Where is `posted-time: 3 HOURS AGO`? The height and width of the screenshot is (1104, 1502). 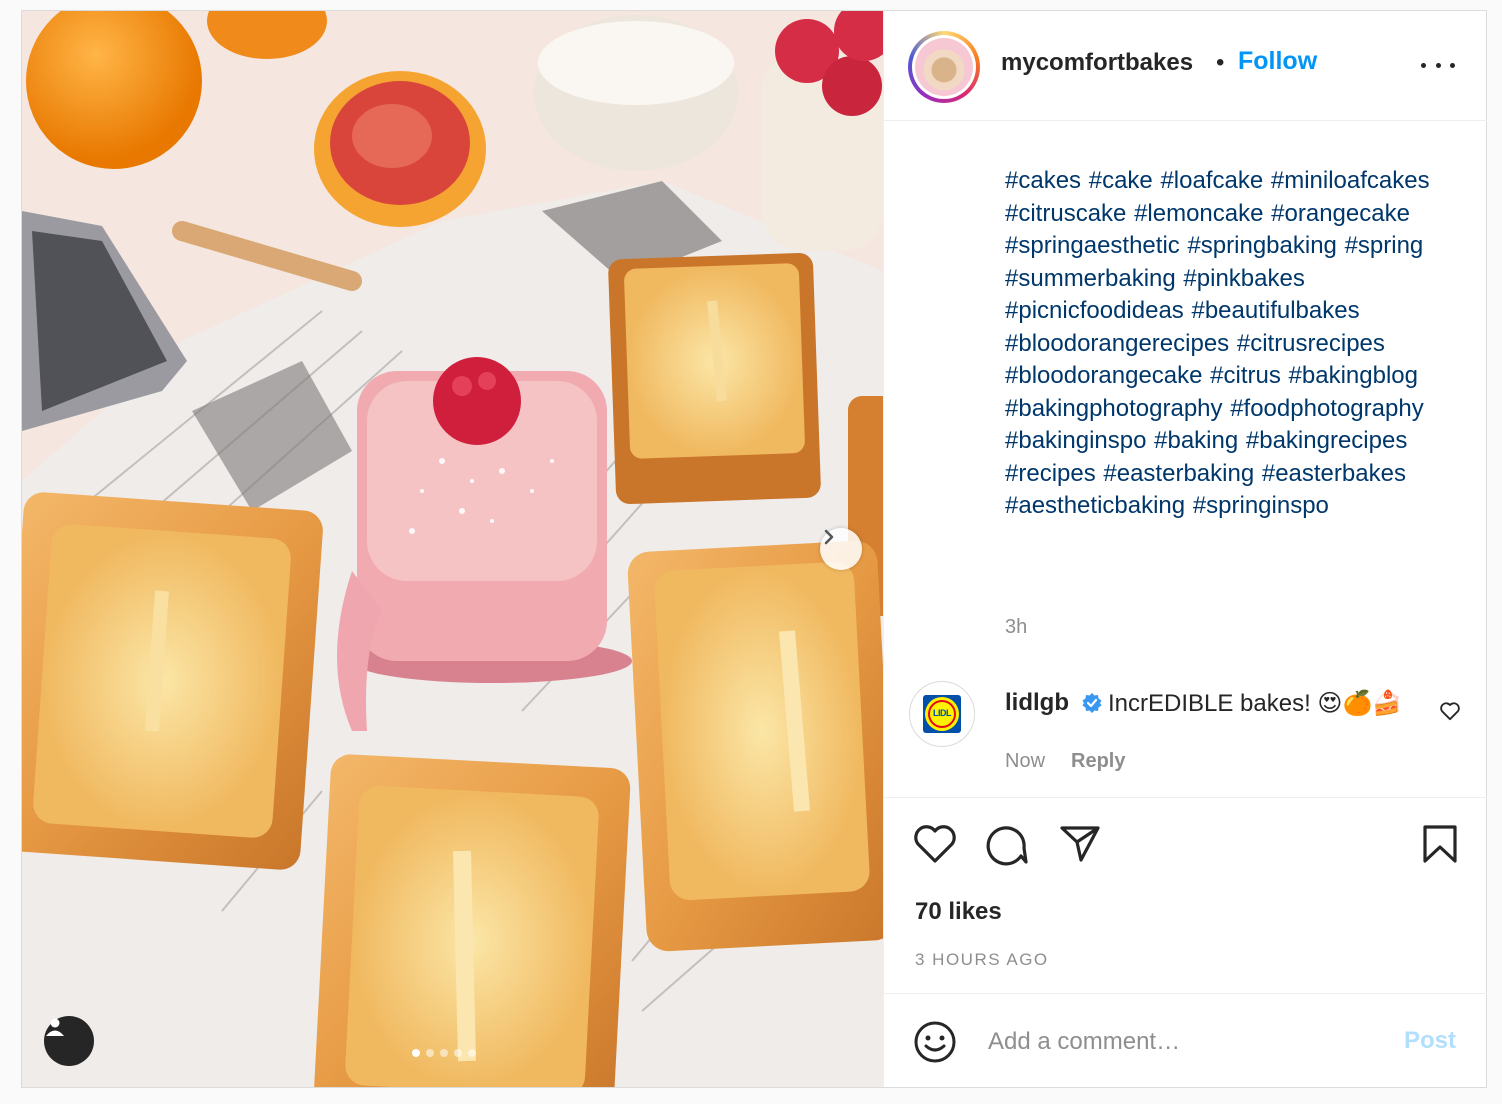 posted-time: 3 HOURS AGO is located at coordinates (982, 960).